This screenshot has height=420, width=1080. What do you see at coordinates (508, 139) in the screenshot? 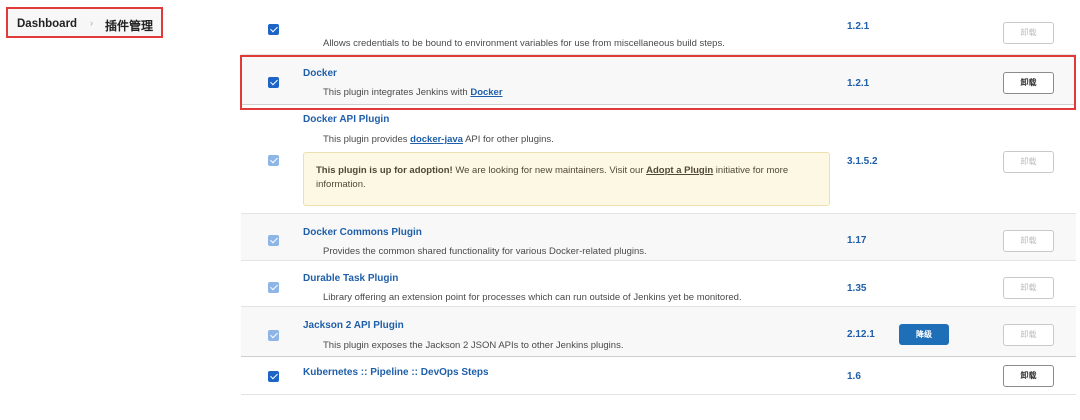
I see `plugin-description-suffix: API for other plugins.` at bounding box center [508, 139].